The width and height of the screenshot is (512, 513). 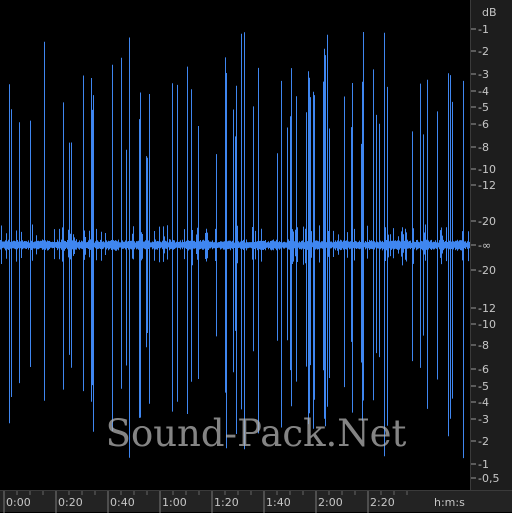 What do you see at coordinates (449, 502) in the screenshot?
I see `time-unit-label: h:m:s` at bounding box center [449, 502].